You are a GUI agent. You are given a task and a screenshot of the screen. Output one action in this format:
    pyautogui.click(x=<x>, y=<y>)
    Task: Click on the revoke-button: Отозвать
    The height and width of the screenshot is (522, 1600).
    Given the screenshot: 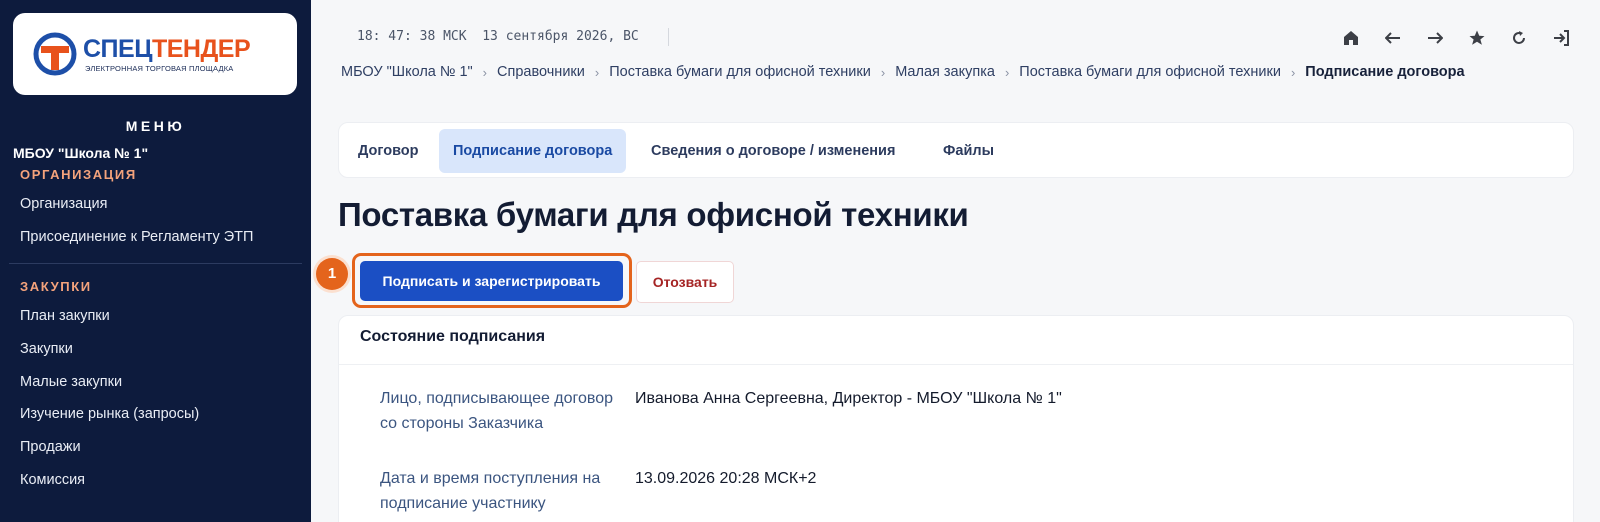 What is the action you would take?
    pyautogui.click(x=685, y=282)
    